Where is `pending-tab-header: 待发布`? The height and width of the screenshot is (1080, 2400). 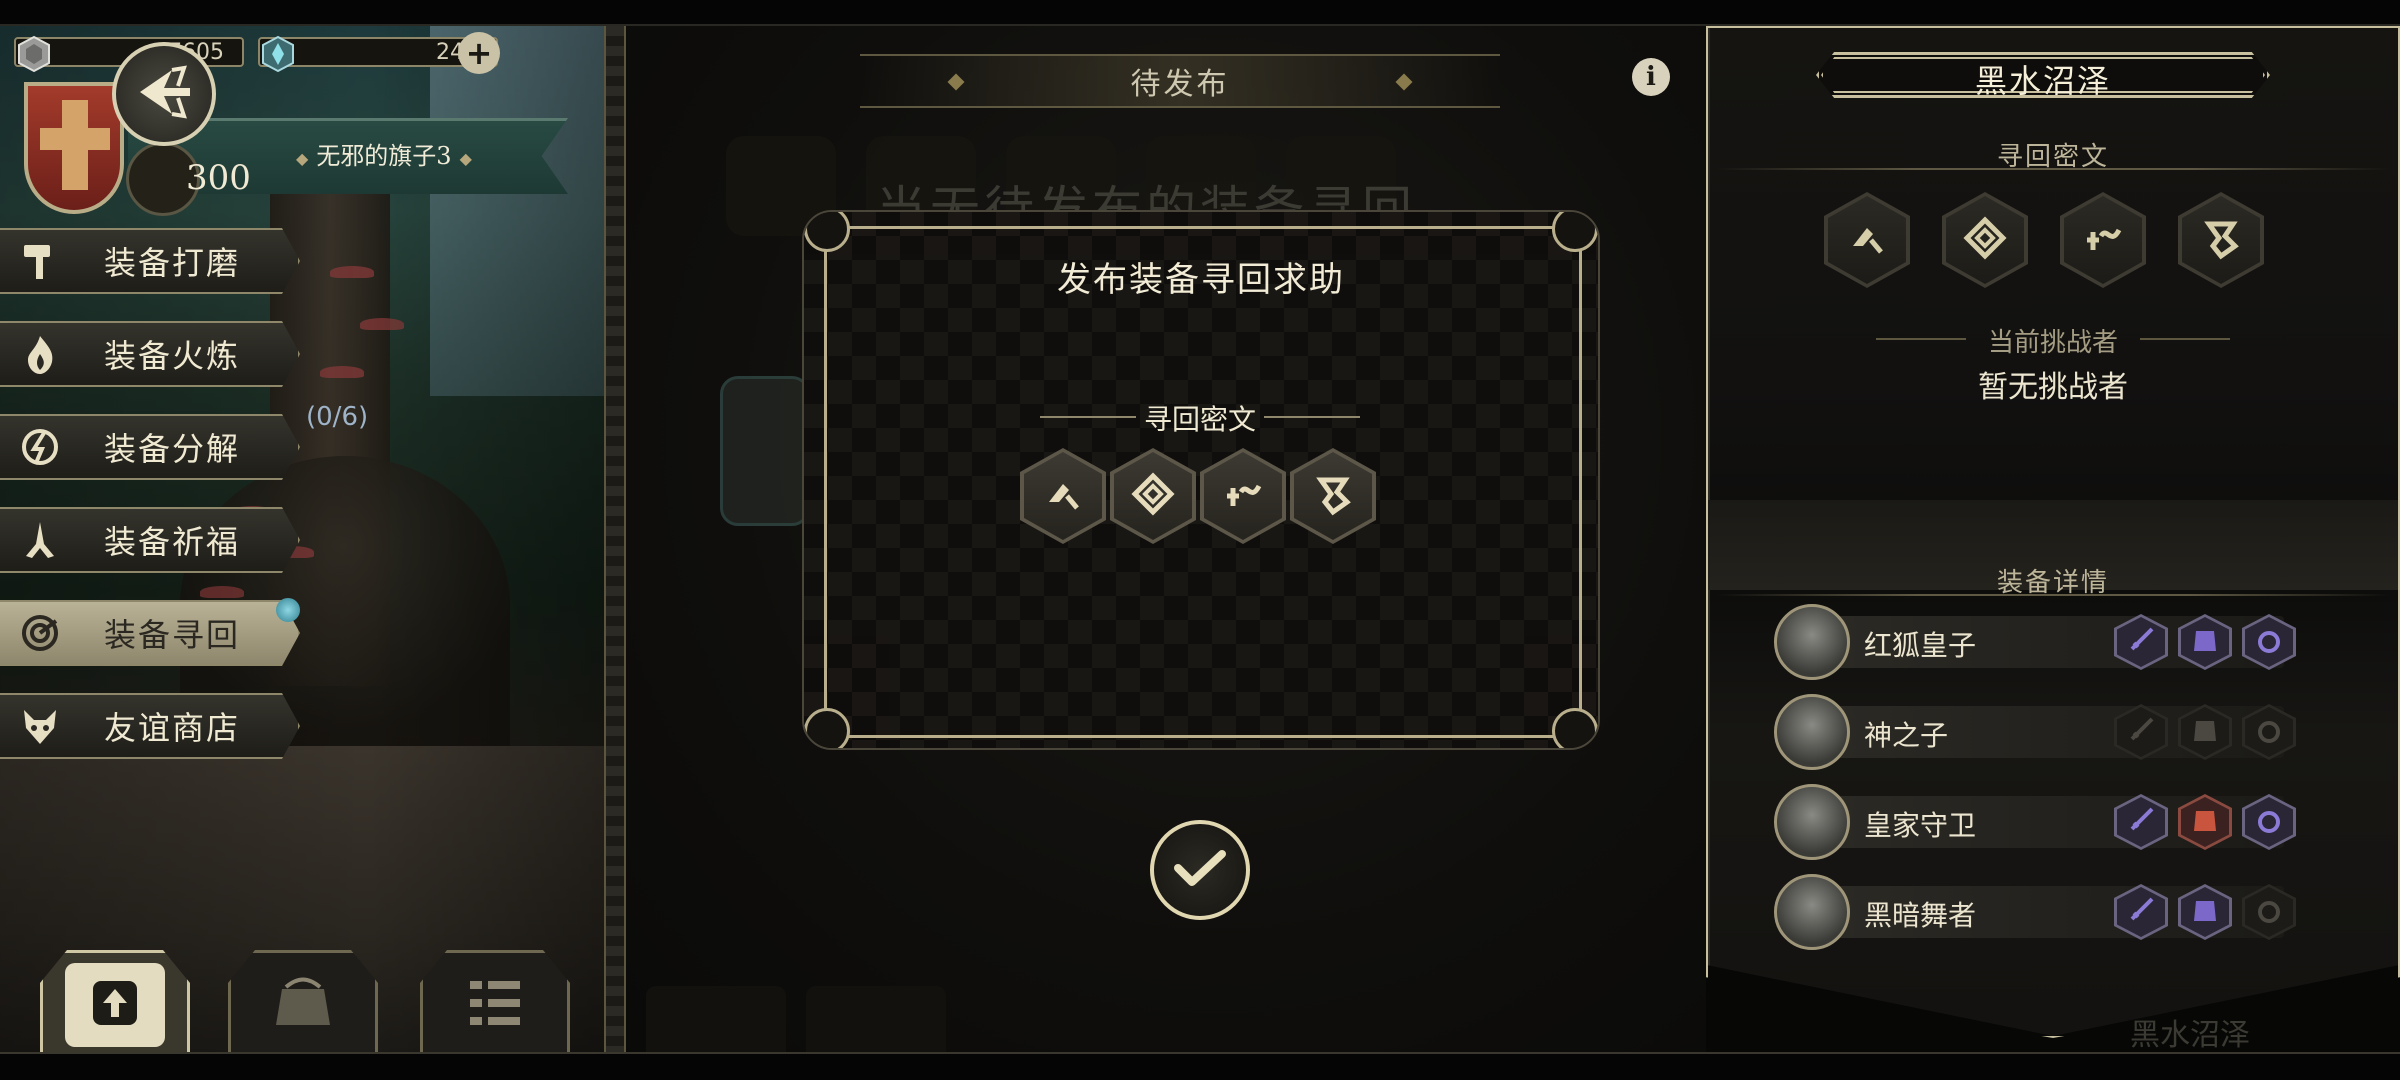 pending-tab-header: 待发布 is located at coordinates (1180, 81).